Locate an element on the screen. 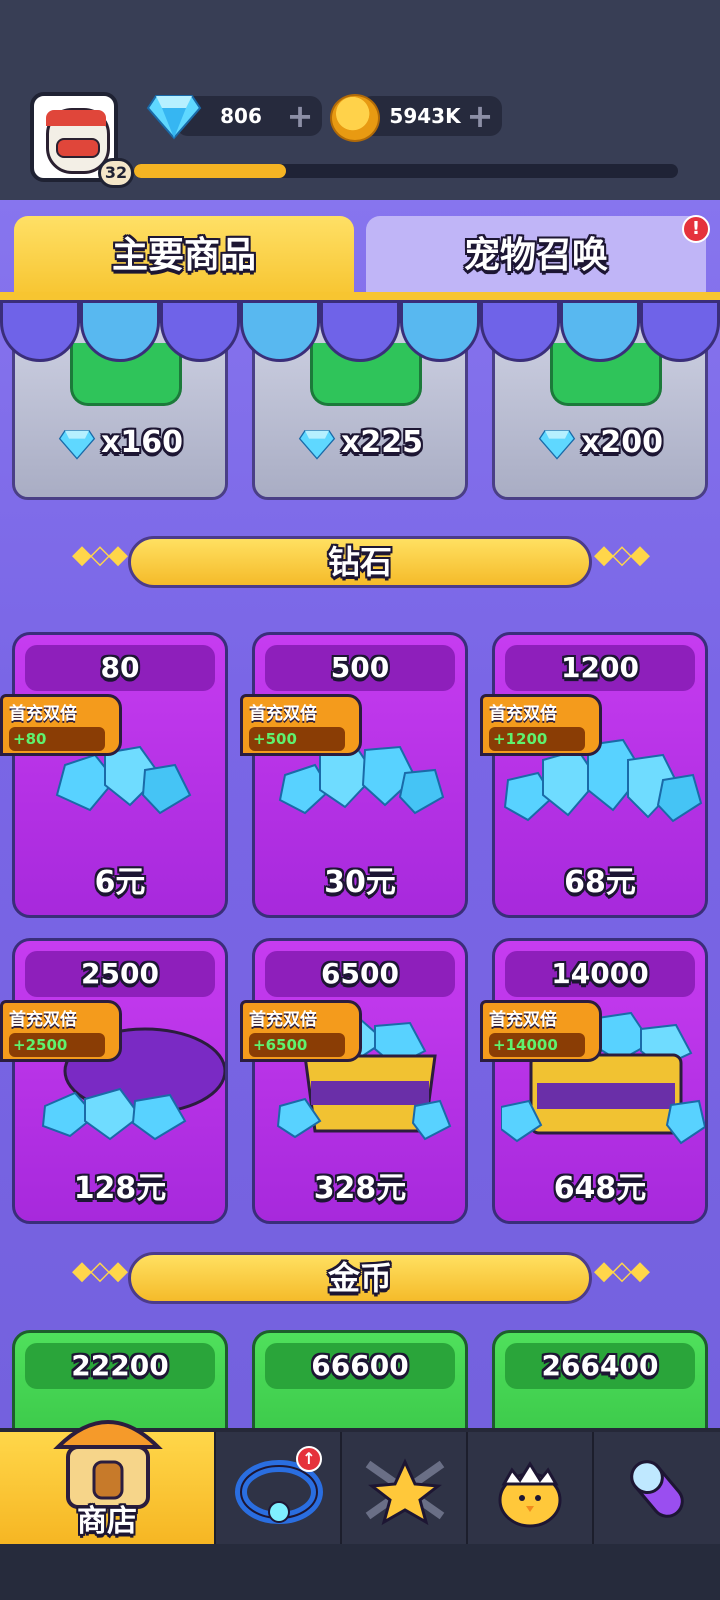 The image size is (720, 1600). diamond-pack-card: 14000 648元 is located at coordinates (600, 1081).